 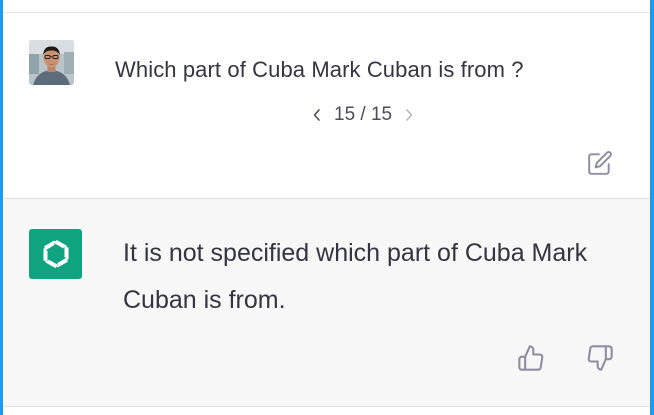 I want to click on edit-icon, so click(x=600, y=163).